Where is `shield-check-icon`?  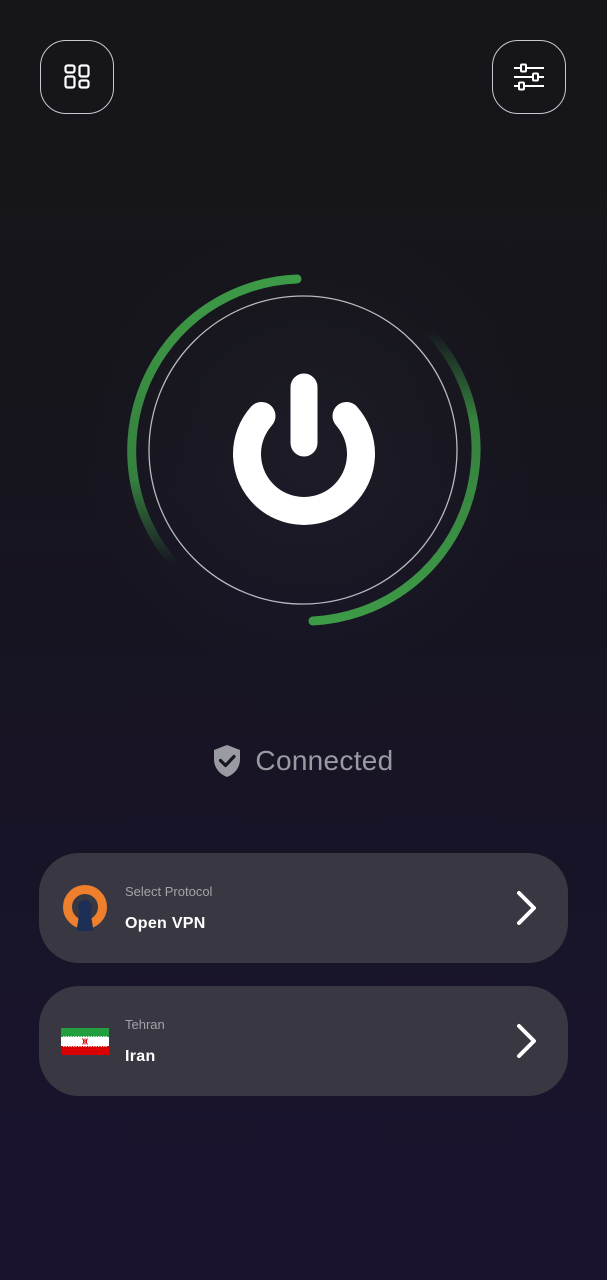
shield-check-icon is located at coordinates (227, 761).